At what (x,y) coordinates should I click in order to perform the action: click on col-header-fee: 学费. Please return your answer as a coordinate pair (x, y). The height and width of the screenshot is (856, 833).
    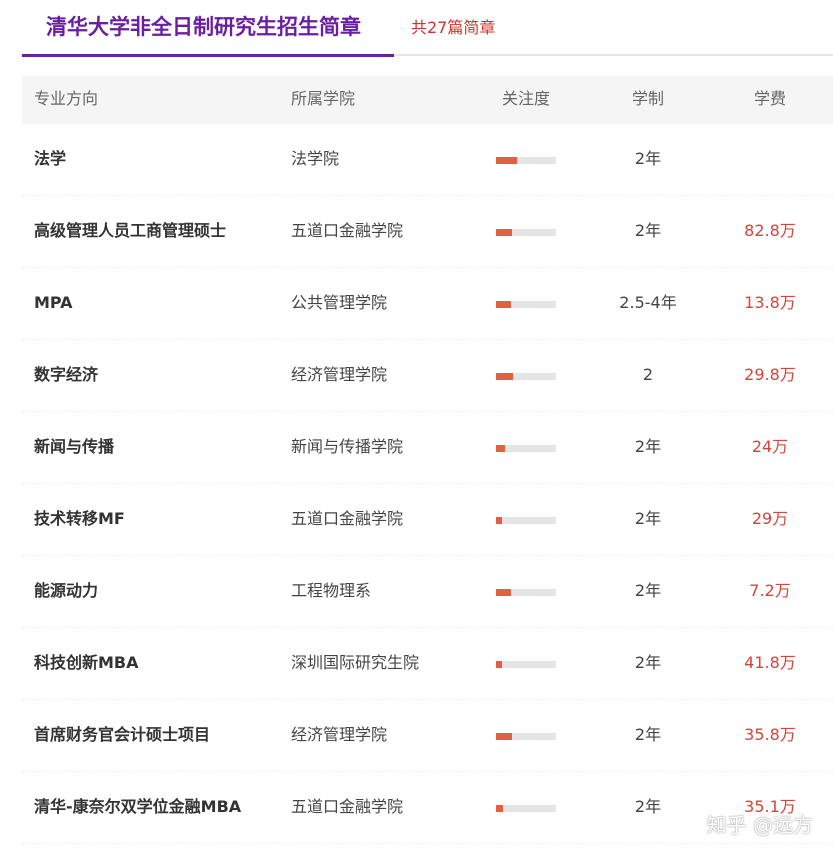
    Looking at the image, I should click on (769, 98).